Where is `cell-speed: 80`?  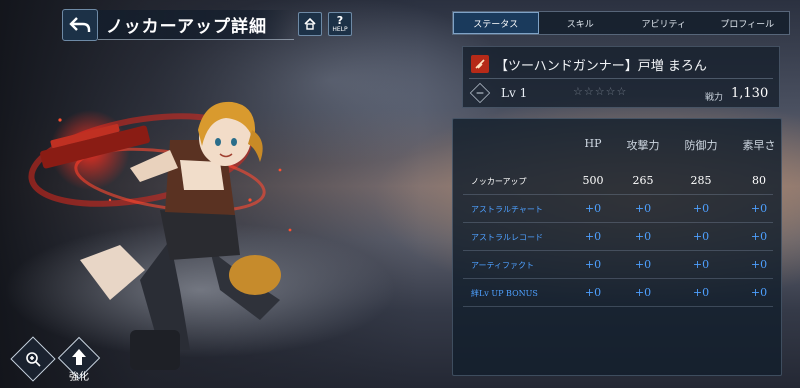 cell-speed: 80 is located at coordinates (759, 180).